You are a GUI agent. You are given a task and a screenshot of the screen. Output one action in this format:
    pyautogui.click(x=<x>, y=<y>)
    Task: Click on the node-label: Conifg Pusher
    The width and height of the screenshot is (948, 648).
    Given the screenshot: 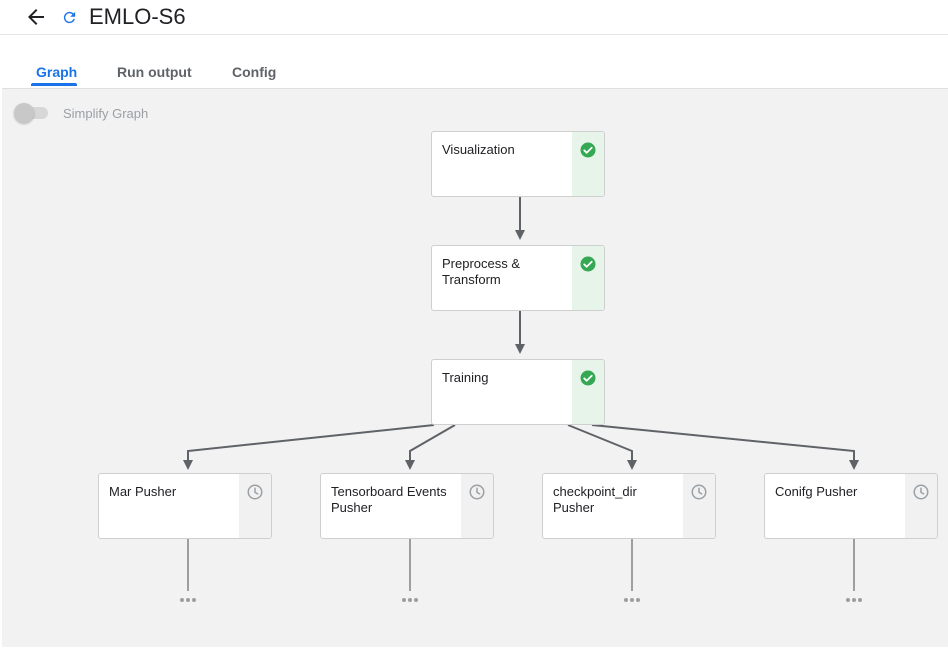 What is the action you would take?
    pyautogui.click(x=816, y=491)
    